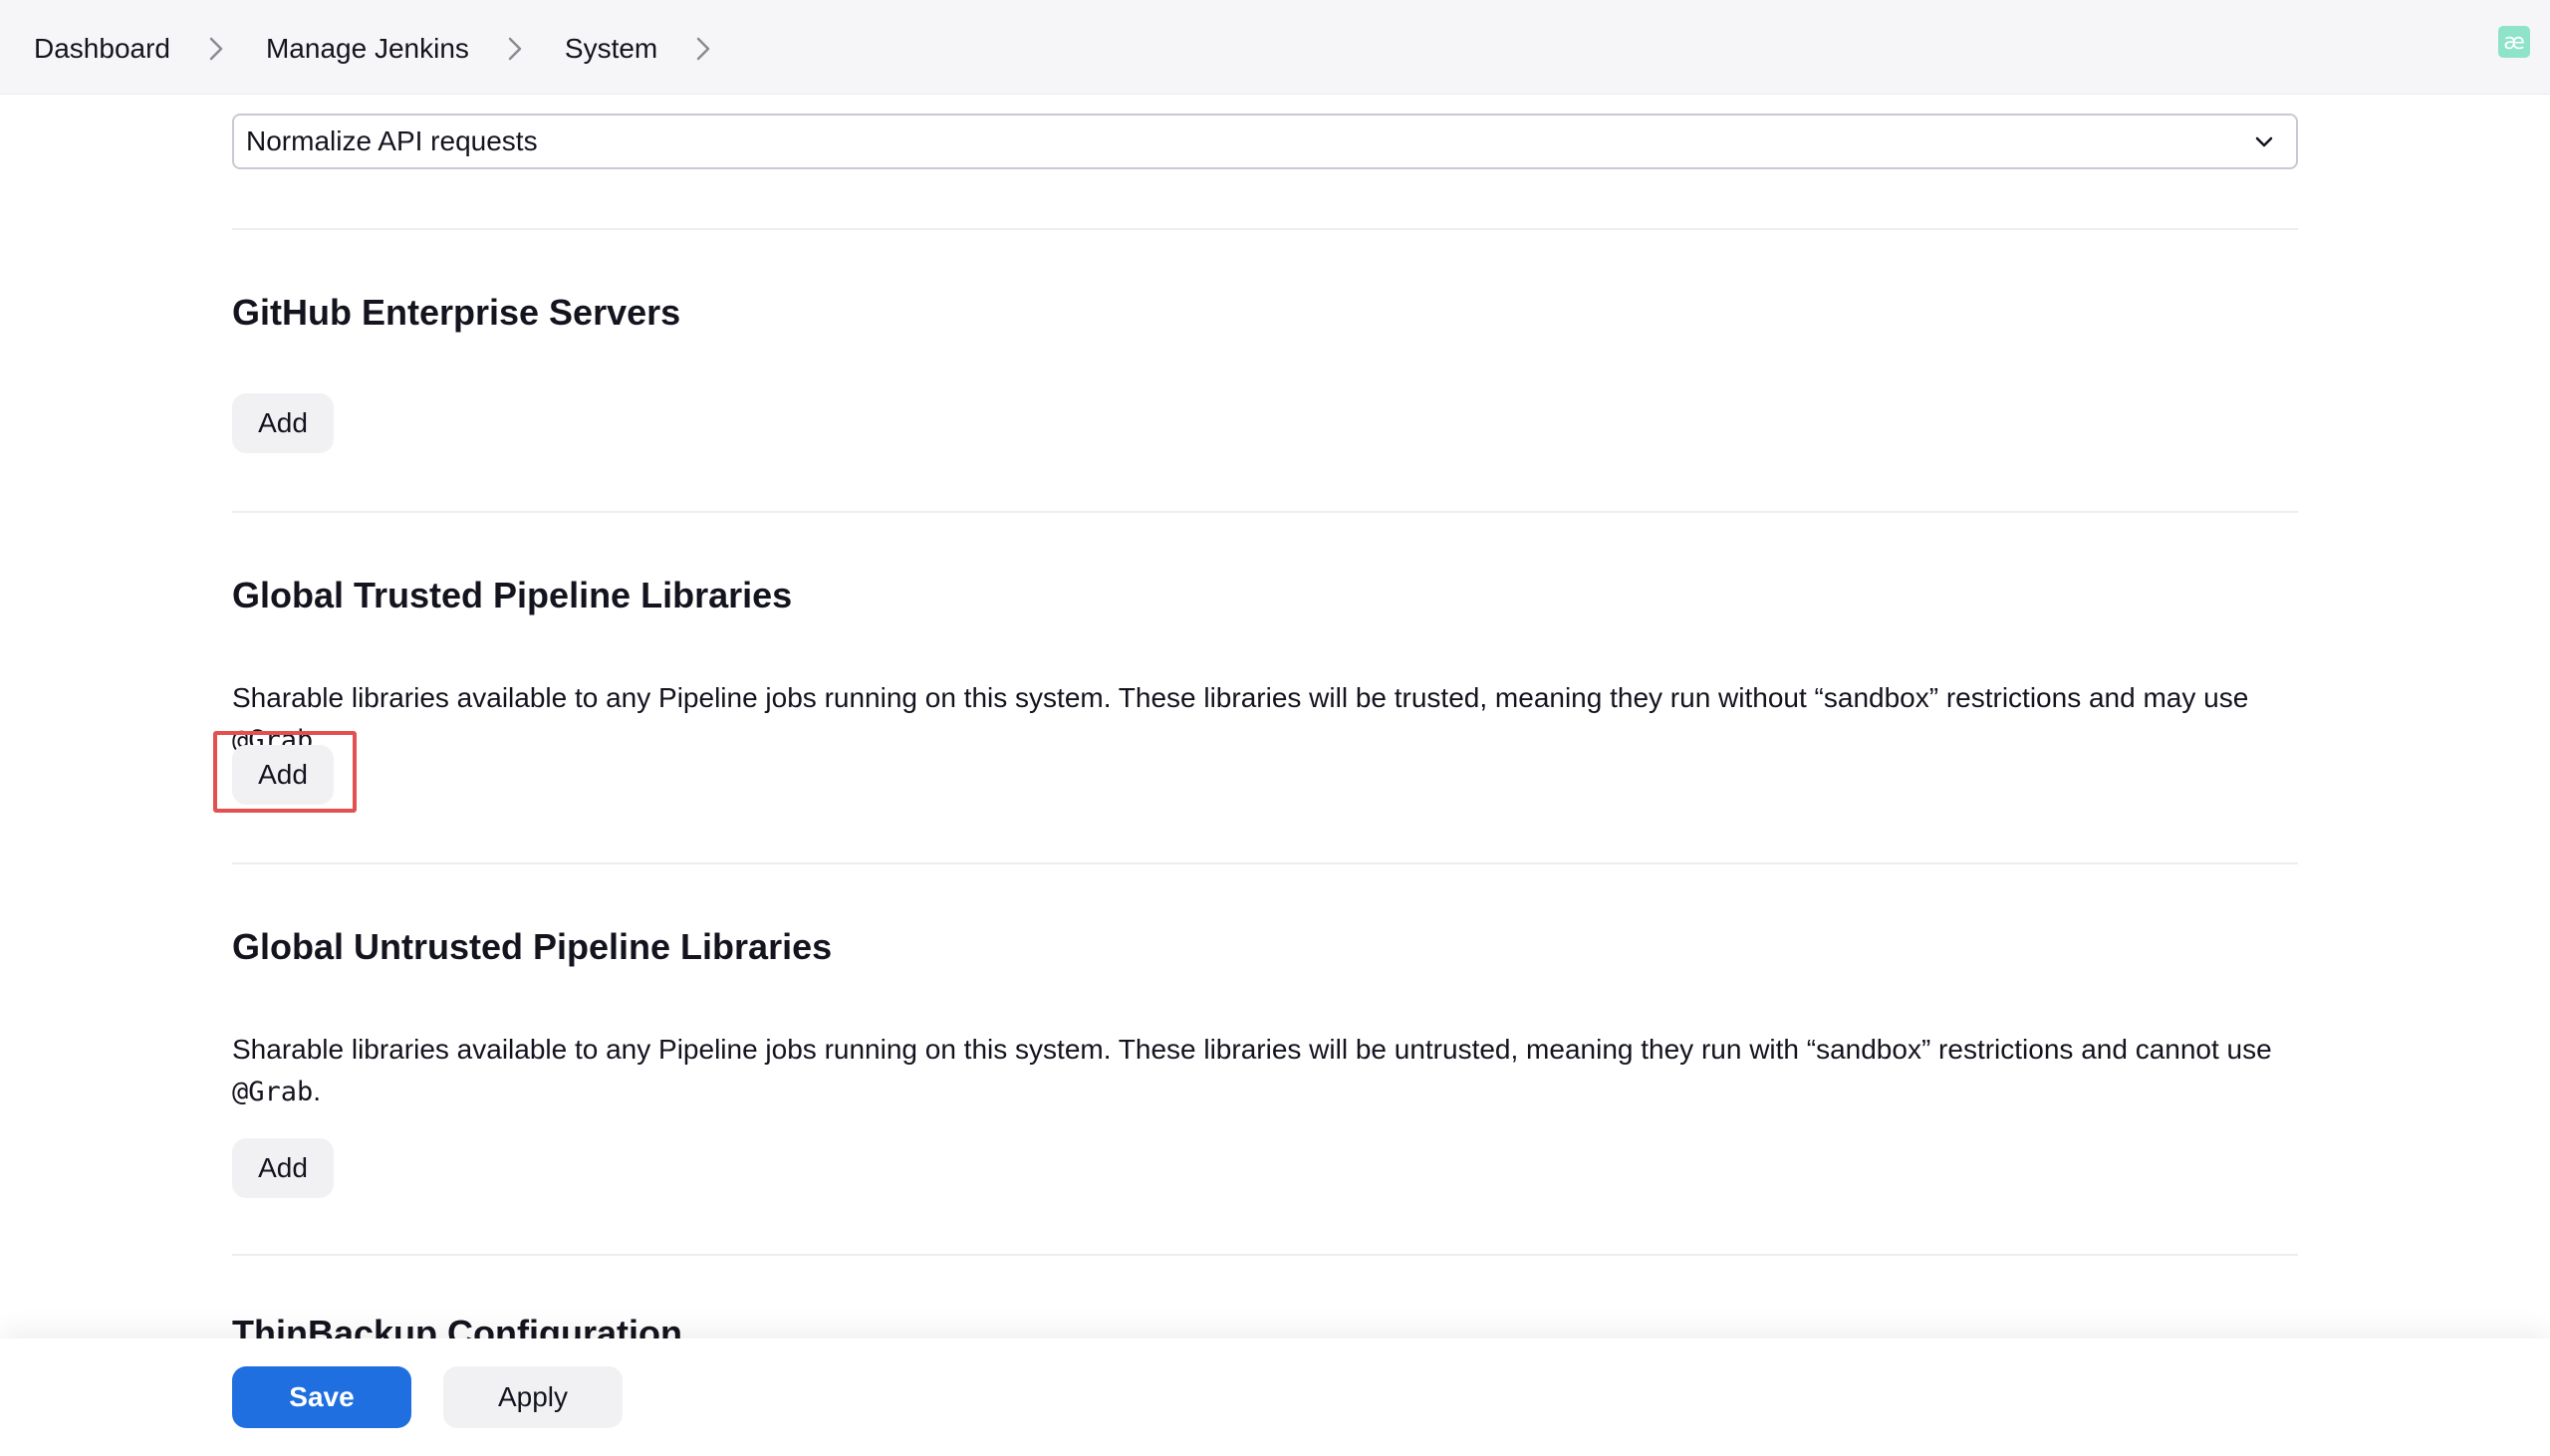 This screenshot has width=2550, height=1456. I want to click on description-end: ., so click(317, 1091).